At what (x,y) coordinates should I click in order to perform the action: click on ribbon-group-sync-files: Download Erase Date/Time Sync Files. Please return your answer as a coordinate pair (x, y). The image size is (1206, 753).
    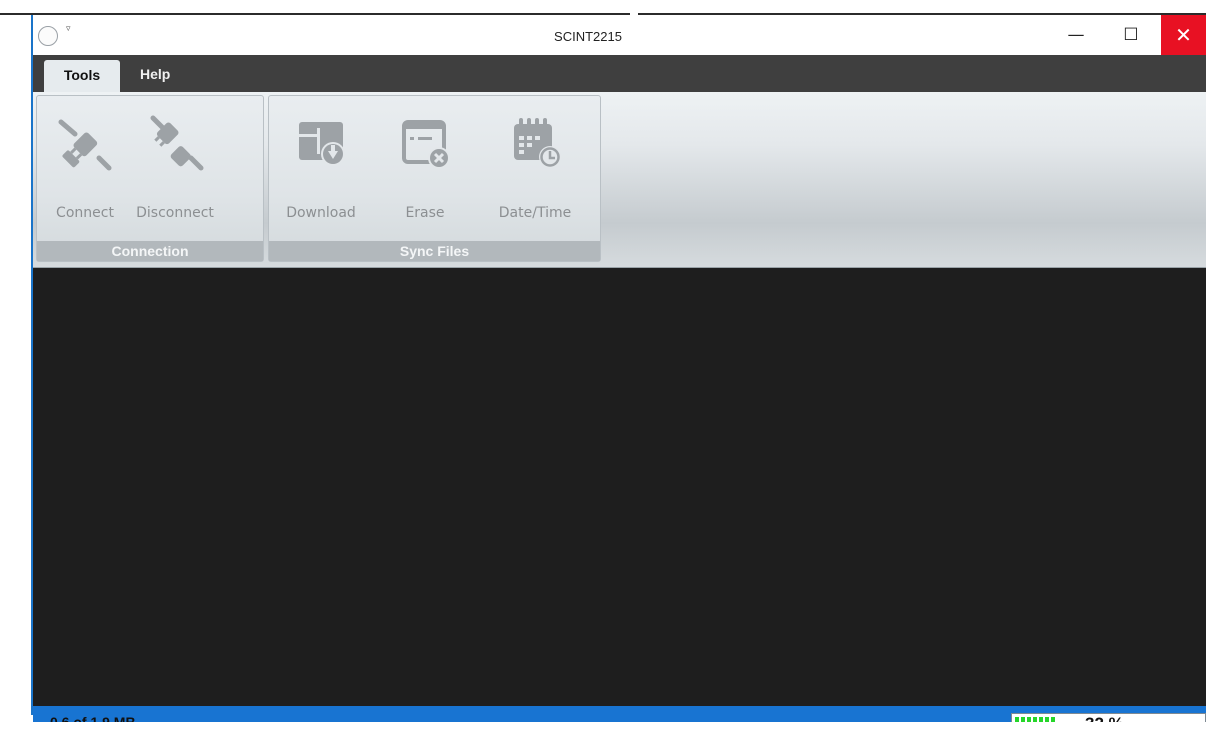
    Looking at the image, I should click on (434, 178).